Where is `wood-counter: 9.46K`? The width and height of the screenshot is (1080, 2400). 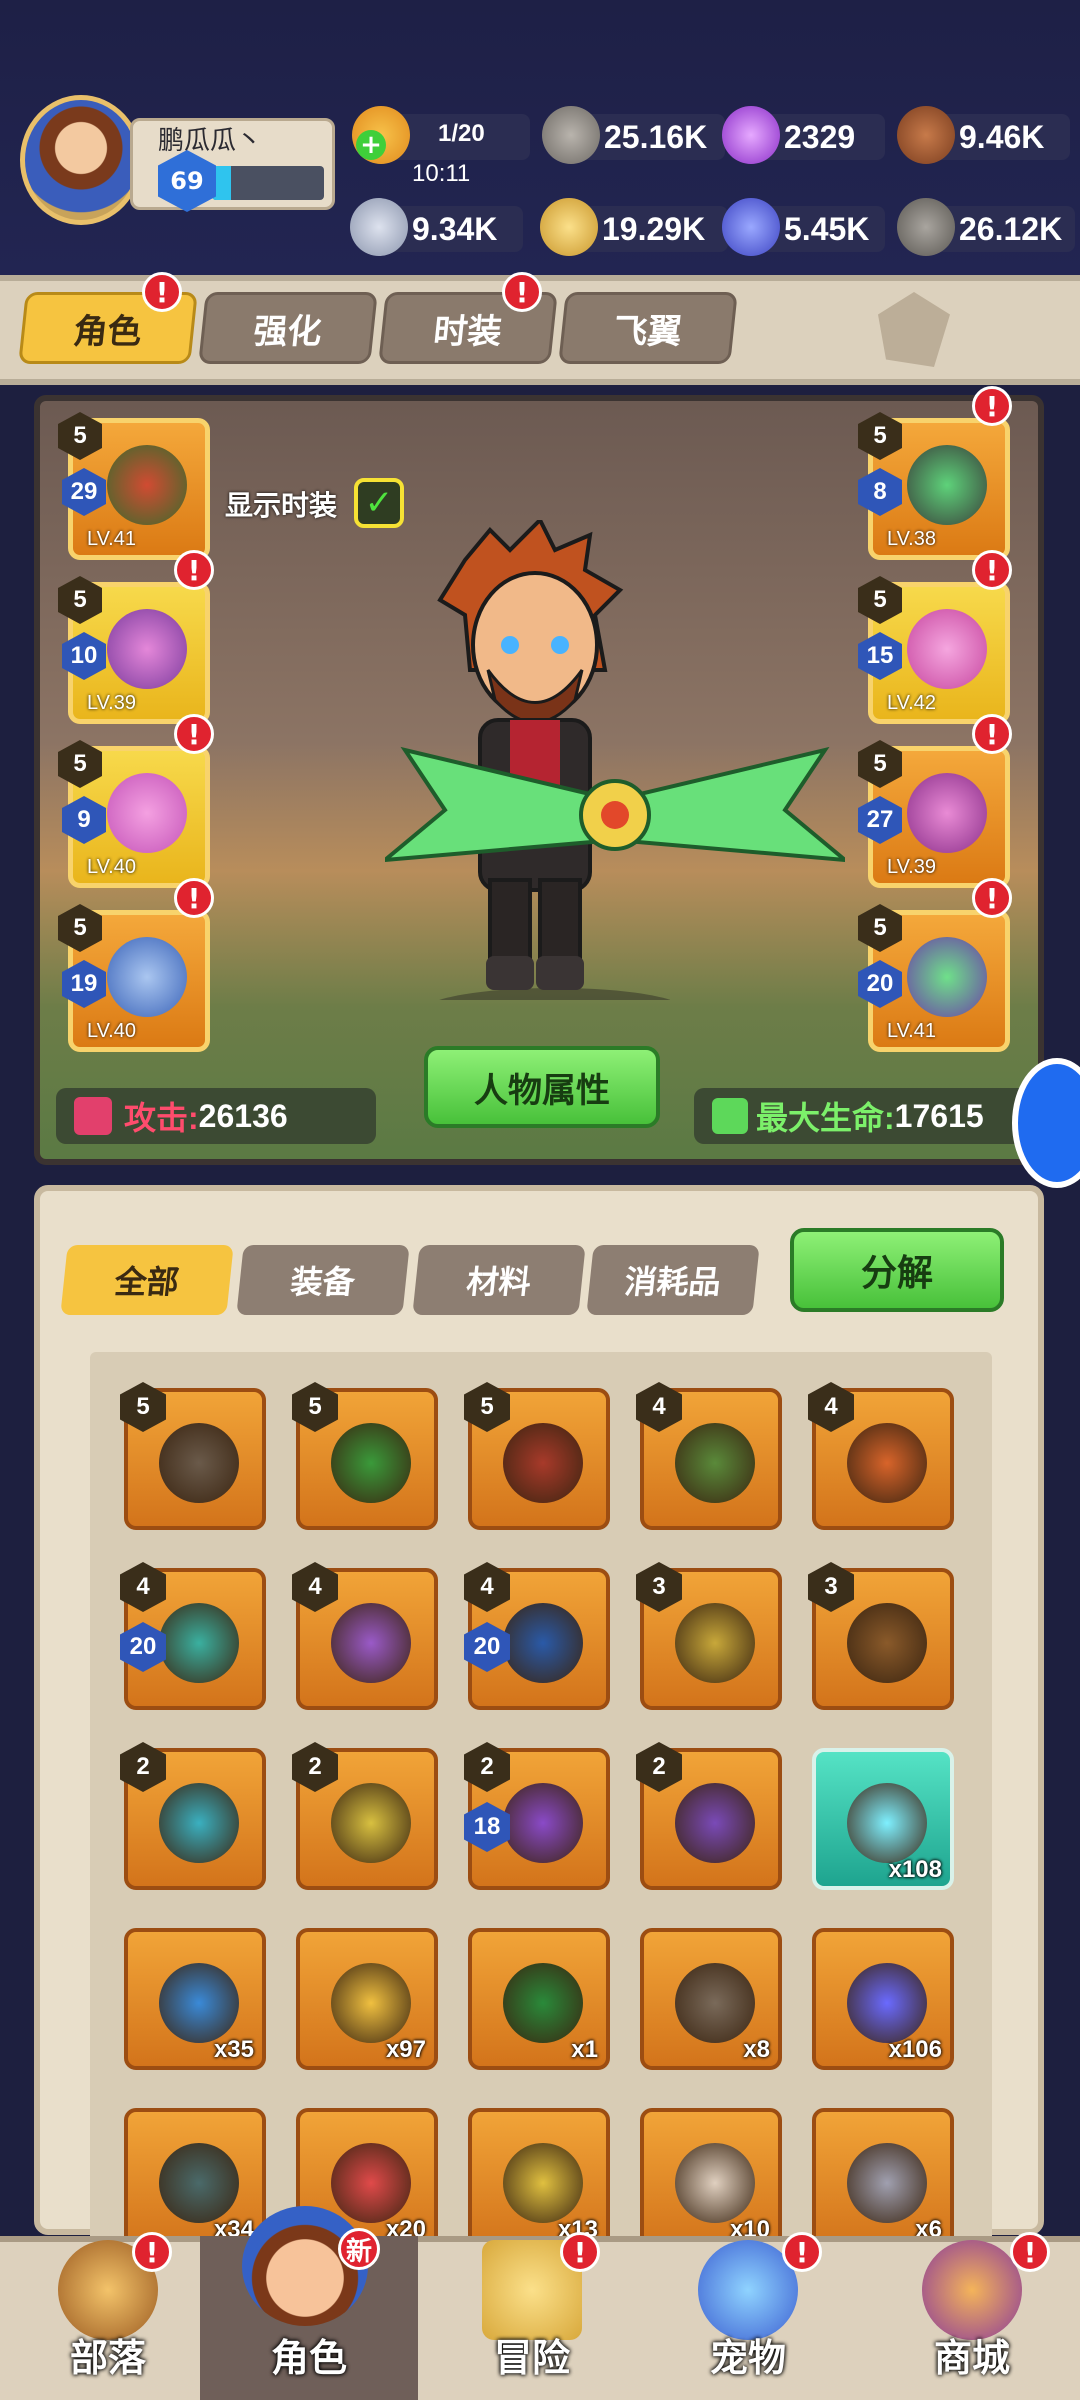 wood-counter: 9.46K is located at coordinates (983, 135).